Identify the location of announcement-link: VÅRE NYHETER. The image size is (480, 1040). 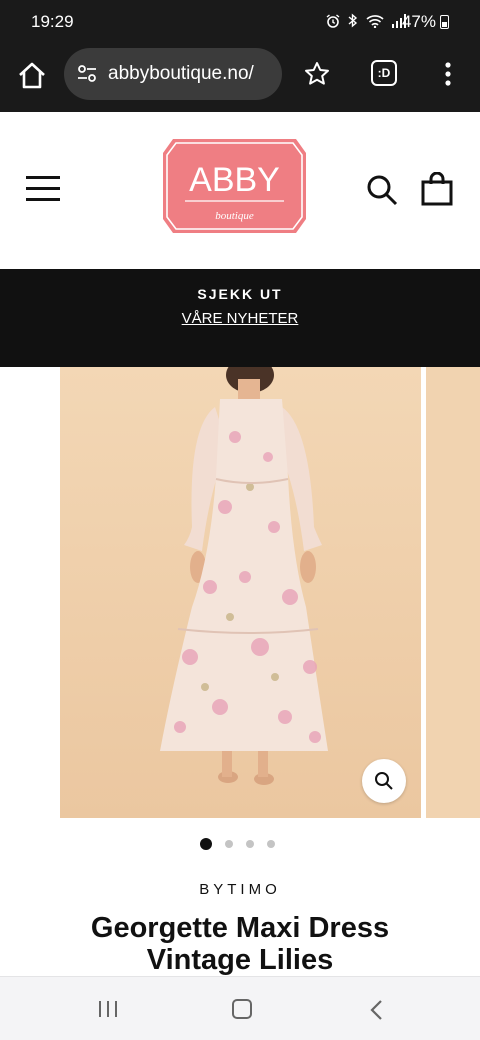
(240, 318).